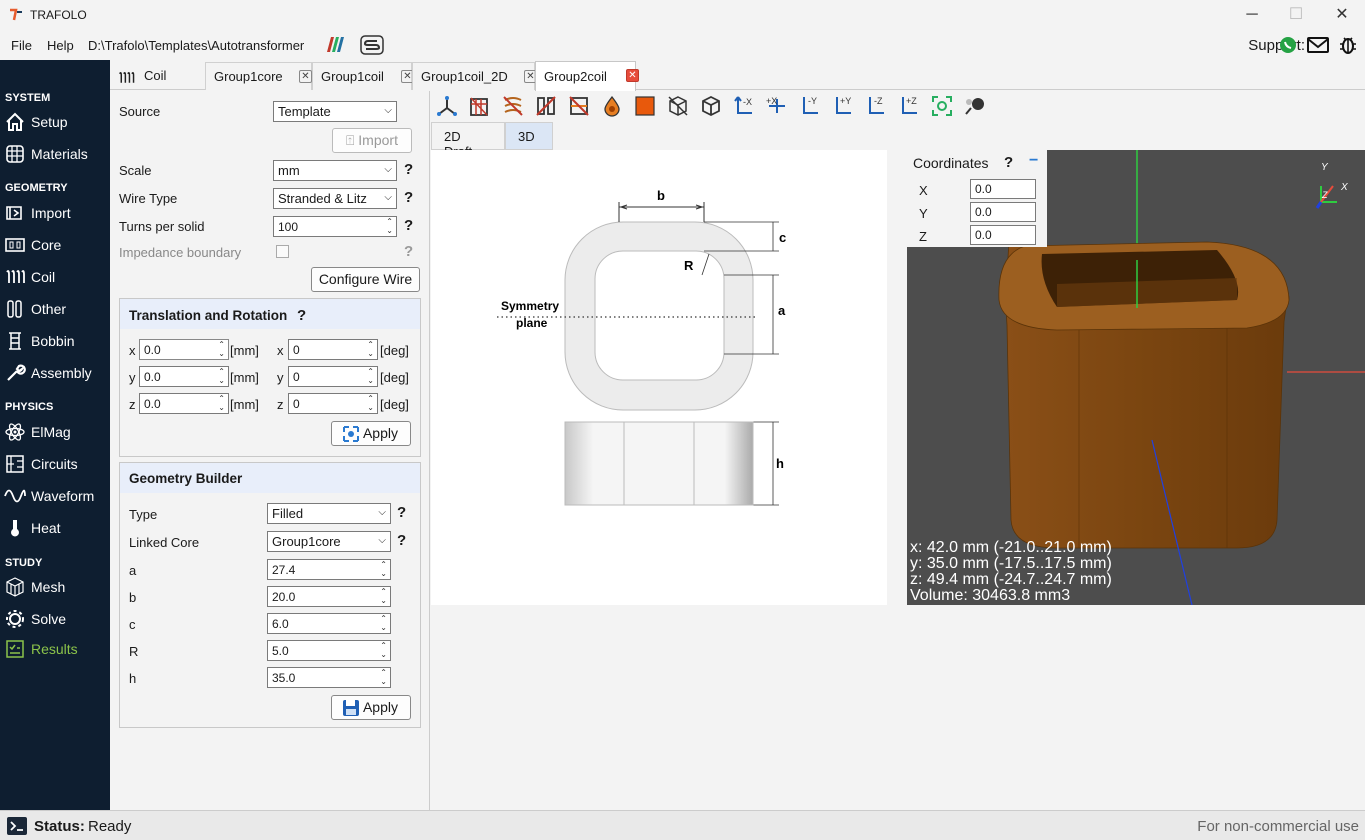 The image size is (1365, 840). What do you see at coordinates (56, 341) in the screenshot?
I see `sidebar-item-bobbin: Bobbin` at bounding box center [56, 341].